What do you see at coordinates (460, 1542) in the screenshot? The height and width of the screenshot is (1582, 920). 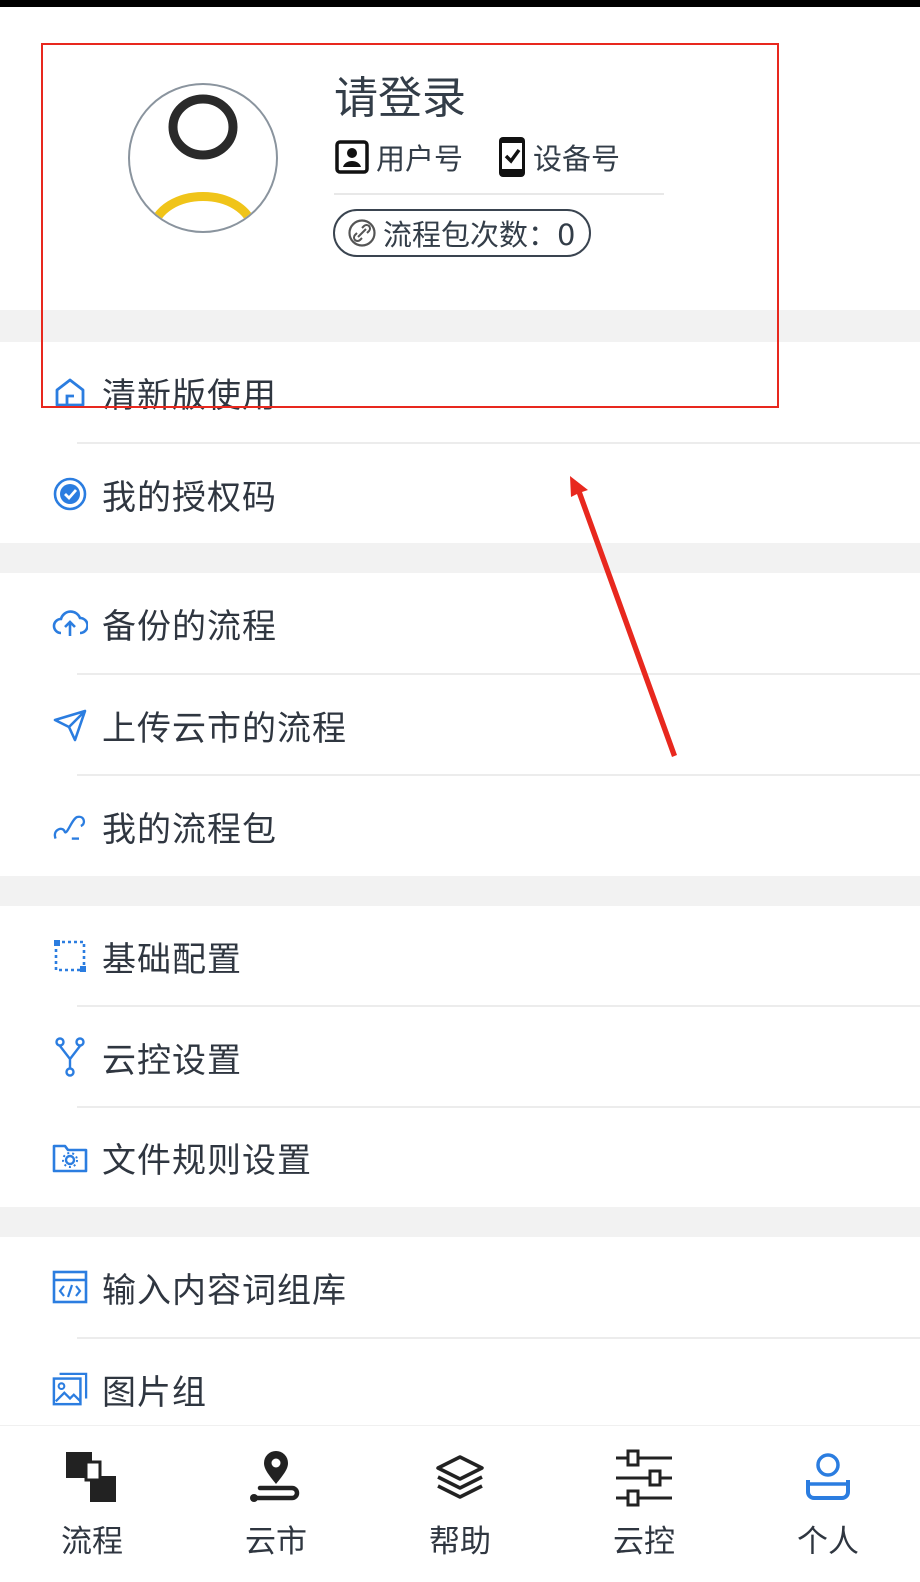 I see `nav-label: 帮助` at bounding box center [460, 1542].